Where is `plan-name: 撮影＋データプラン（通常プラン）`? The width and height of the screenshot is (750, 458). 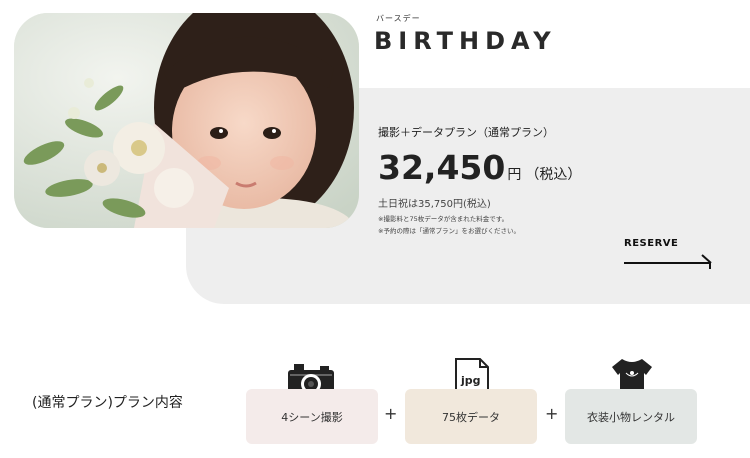 plan-name: 撮影＋データプラン（通常プラン） is located at coordinates (466, 132).